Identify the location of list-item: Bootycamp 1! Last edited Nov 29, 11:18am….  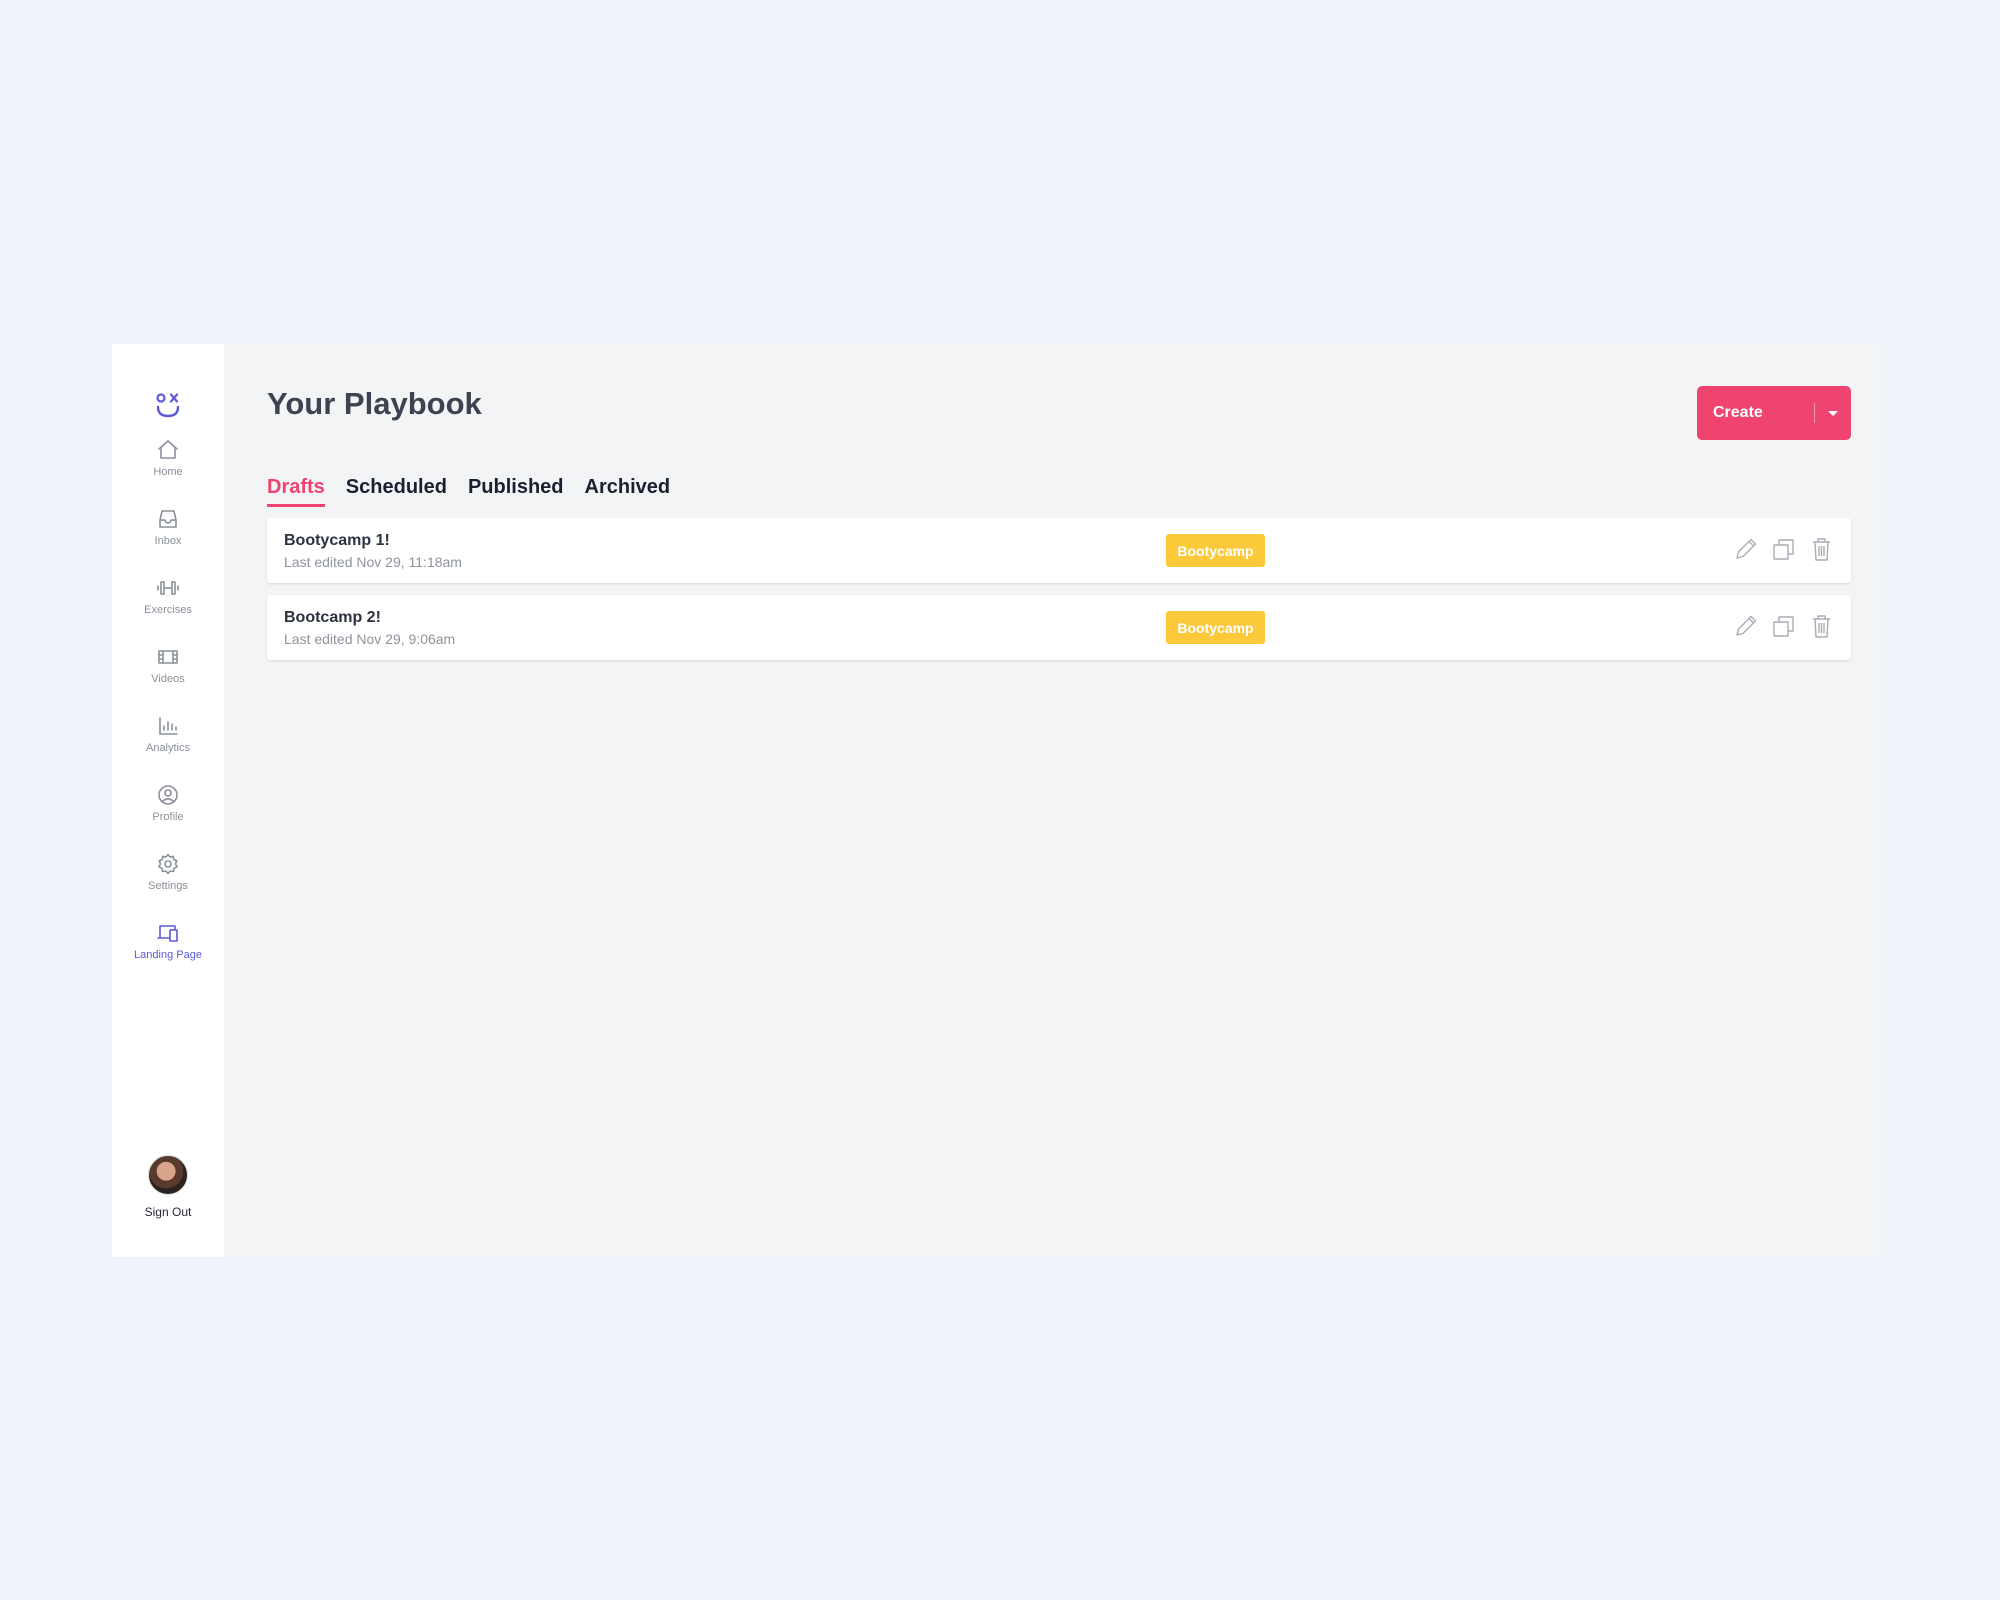
(1059, 550).